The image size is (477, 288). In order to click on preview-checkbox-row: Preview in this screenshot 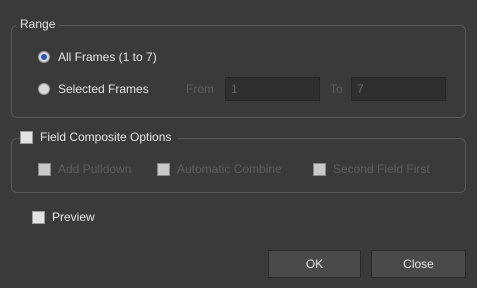, I will do `click(63, 217)`.